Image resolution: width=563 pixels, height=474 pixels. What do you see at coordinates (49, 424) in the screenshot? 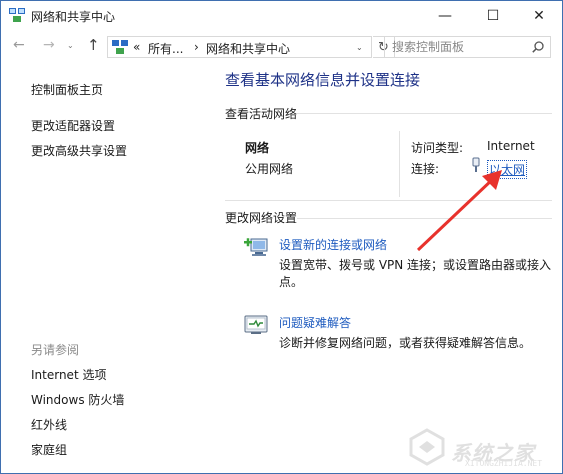
I see `link-infrared: 红外线` at bounding box center [49, 424].